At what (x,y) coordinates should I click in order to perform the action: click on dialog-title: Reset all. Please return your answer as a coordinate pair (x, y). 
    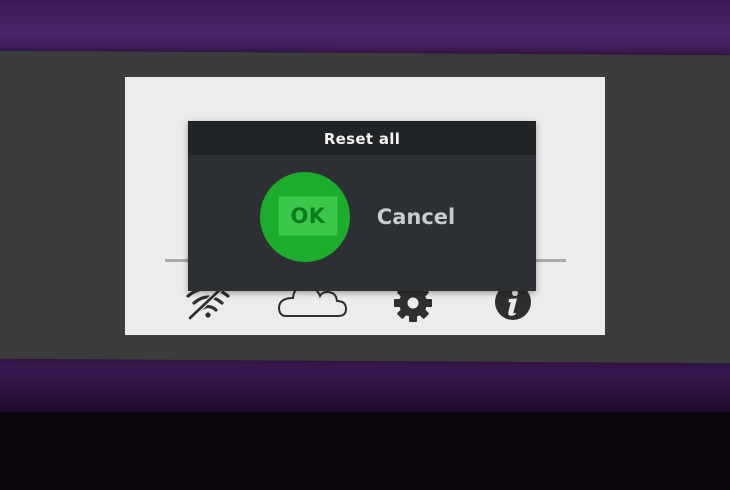
    Looking at the image, I should click on (362, 138).